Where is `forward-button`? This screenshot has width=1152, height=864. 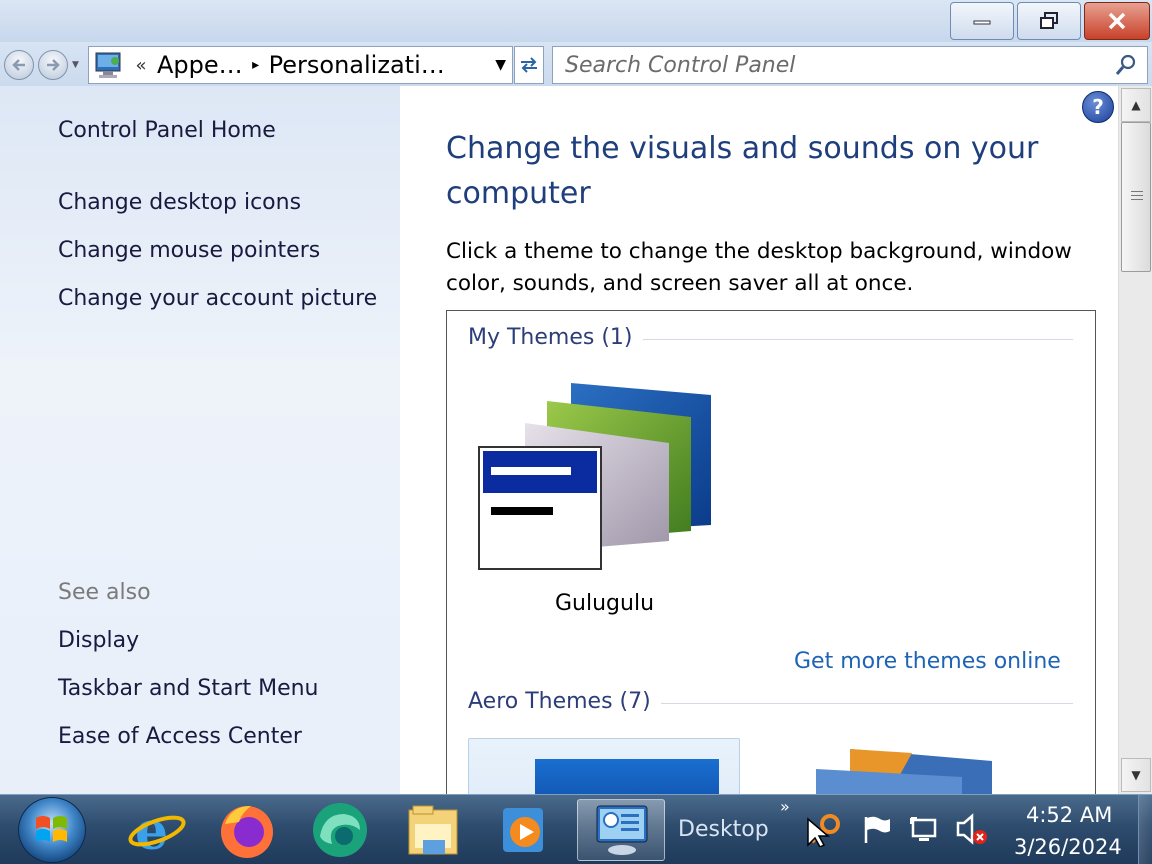
forward-button is located at coordinates (53, 65).